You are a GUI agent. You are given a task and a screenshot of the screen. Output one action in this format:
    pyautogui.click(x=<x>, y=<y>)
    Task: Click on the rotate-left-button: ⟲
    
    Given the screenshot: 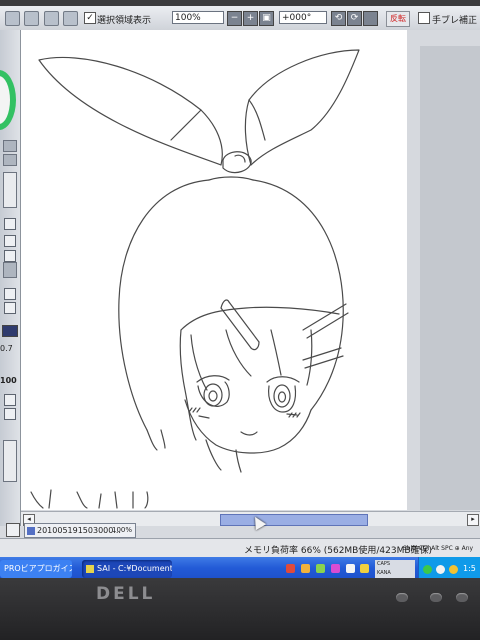 What is the action you would take?
    pyautogui.click(x=338, y=18)
    